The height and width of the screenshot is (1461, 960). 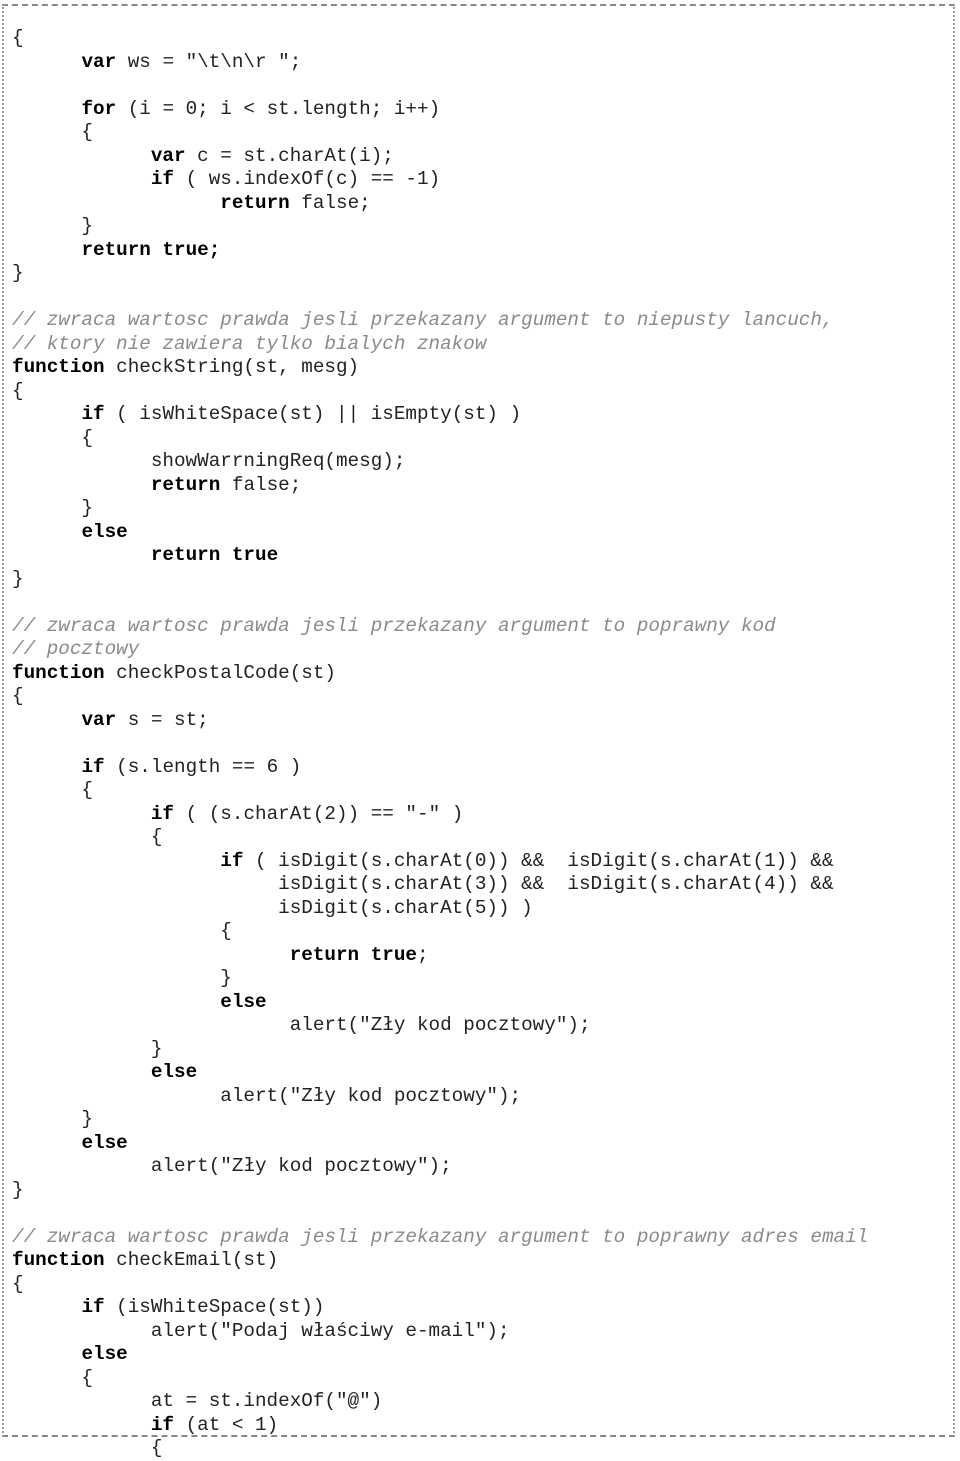 What do you see at coordinates (440, 1426) in the screenshot?
I see `code-line: if (at < 1)` at bounding box center [440, 1426].